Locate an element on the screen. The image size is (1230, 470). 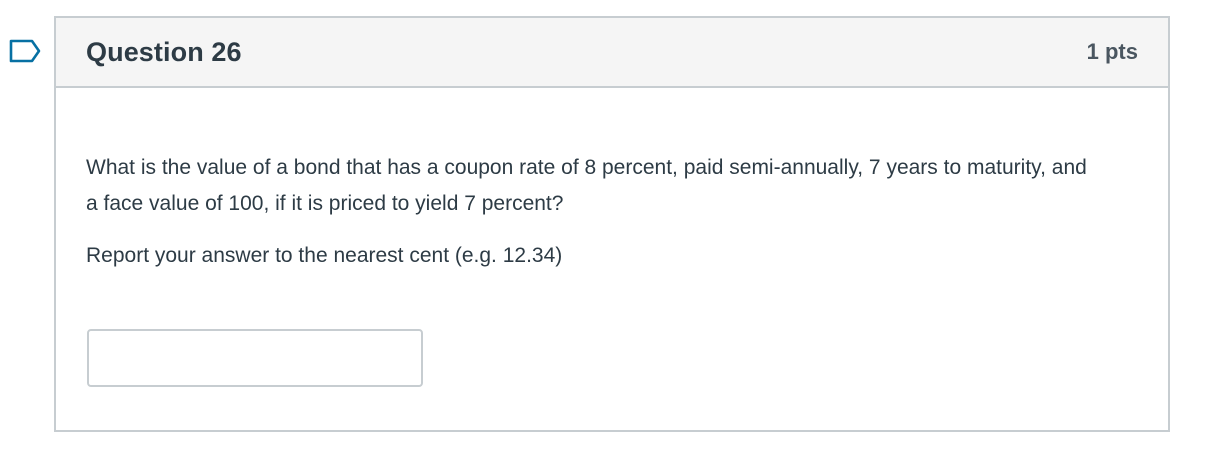
question-header: Question 26 1 pts is located at coordinates (612, 53).